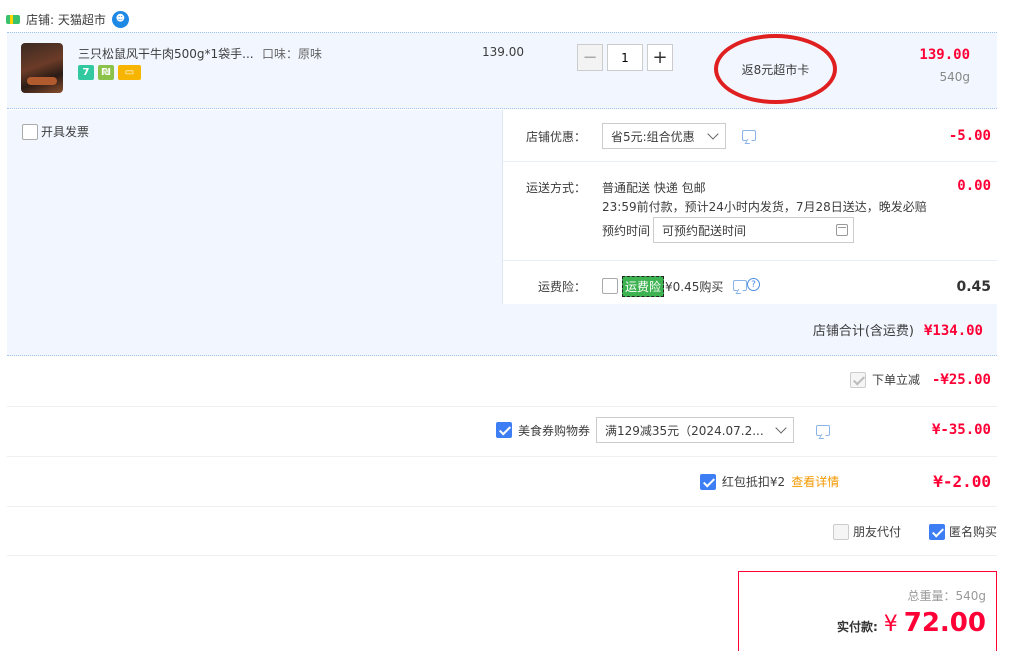 The width and height of the screenshot is (1018, 651). I want to click on quantity-input, so click(625, 57).